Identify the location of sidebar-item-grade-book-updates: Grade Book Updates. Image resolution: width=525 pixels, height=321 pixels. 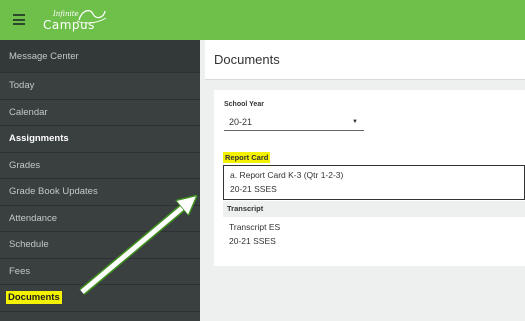
(100, 192).